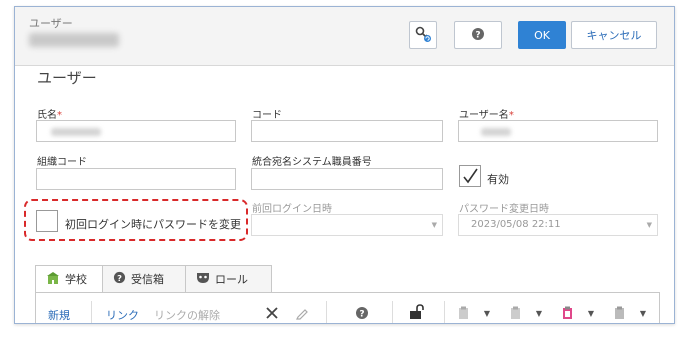 This screenshot has width=690, height=340. I want to click on tab-panel: 新規 リンク リンクの解除 ? ▼ ▼ ▼ ▼, so click(347, 307).